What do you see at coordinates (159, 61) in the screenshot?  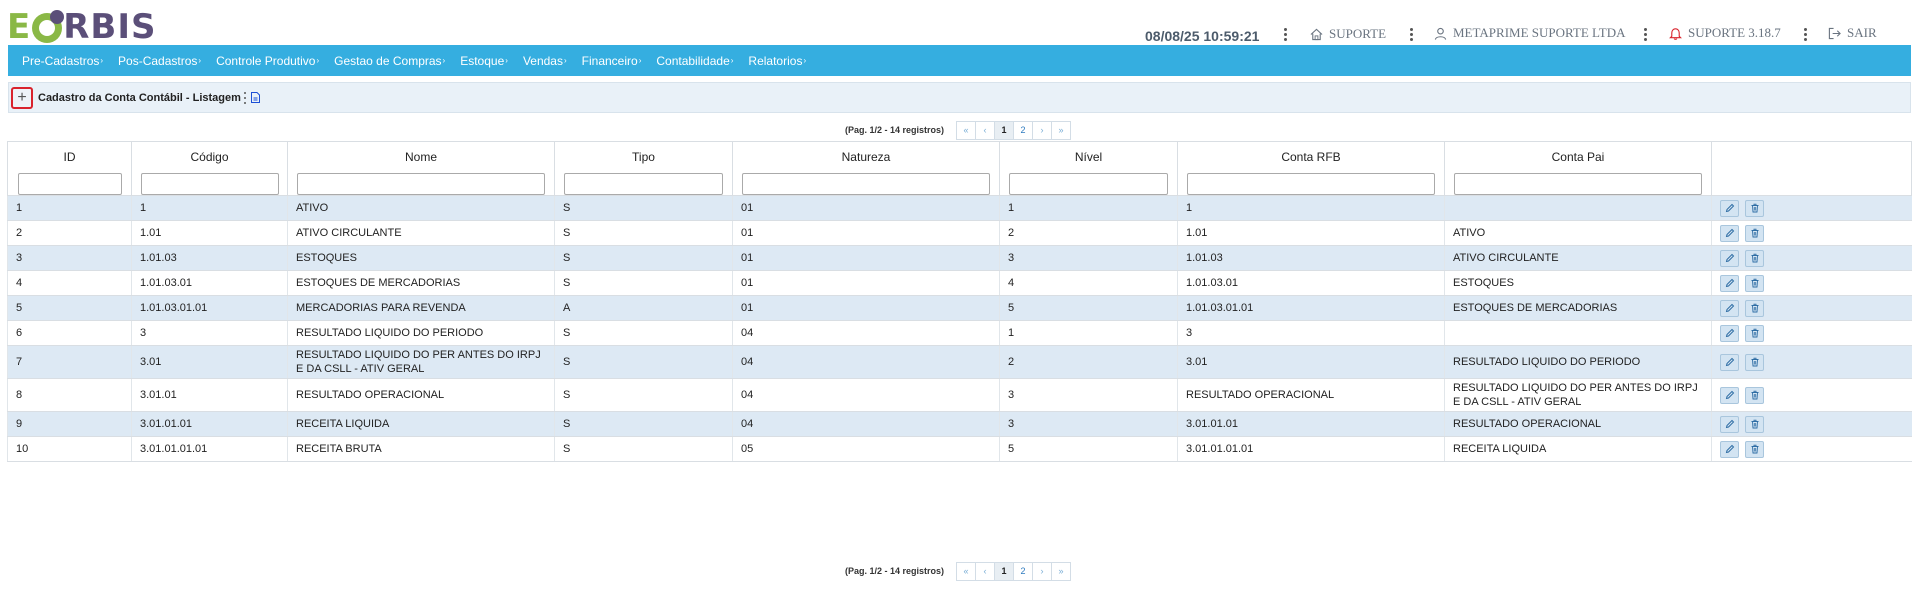 I see `nav-item-pos-cadastros: Pos-Cadastros ›` at bounding box center [159, 61].